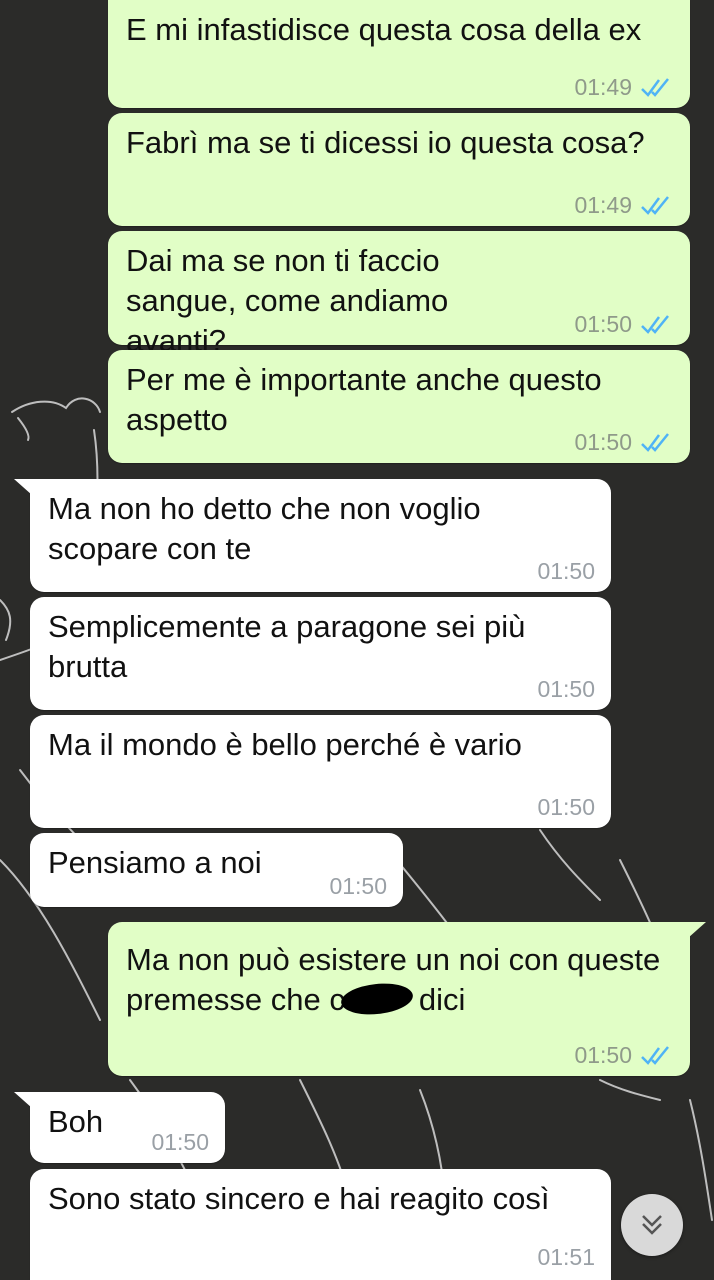 The image size is (714, 1280). What do you see at coordinates (291, 646) in the screenshot?
I see `message-text: Semplicemente a paragone sei più brutta` at bounding box center [291, 646].